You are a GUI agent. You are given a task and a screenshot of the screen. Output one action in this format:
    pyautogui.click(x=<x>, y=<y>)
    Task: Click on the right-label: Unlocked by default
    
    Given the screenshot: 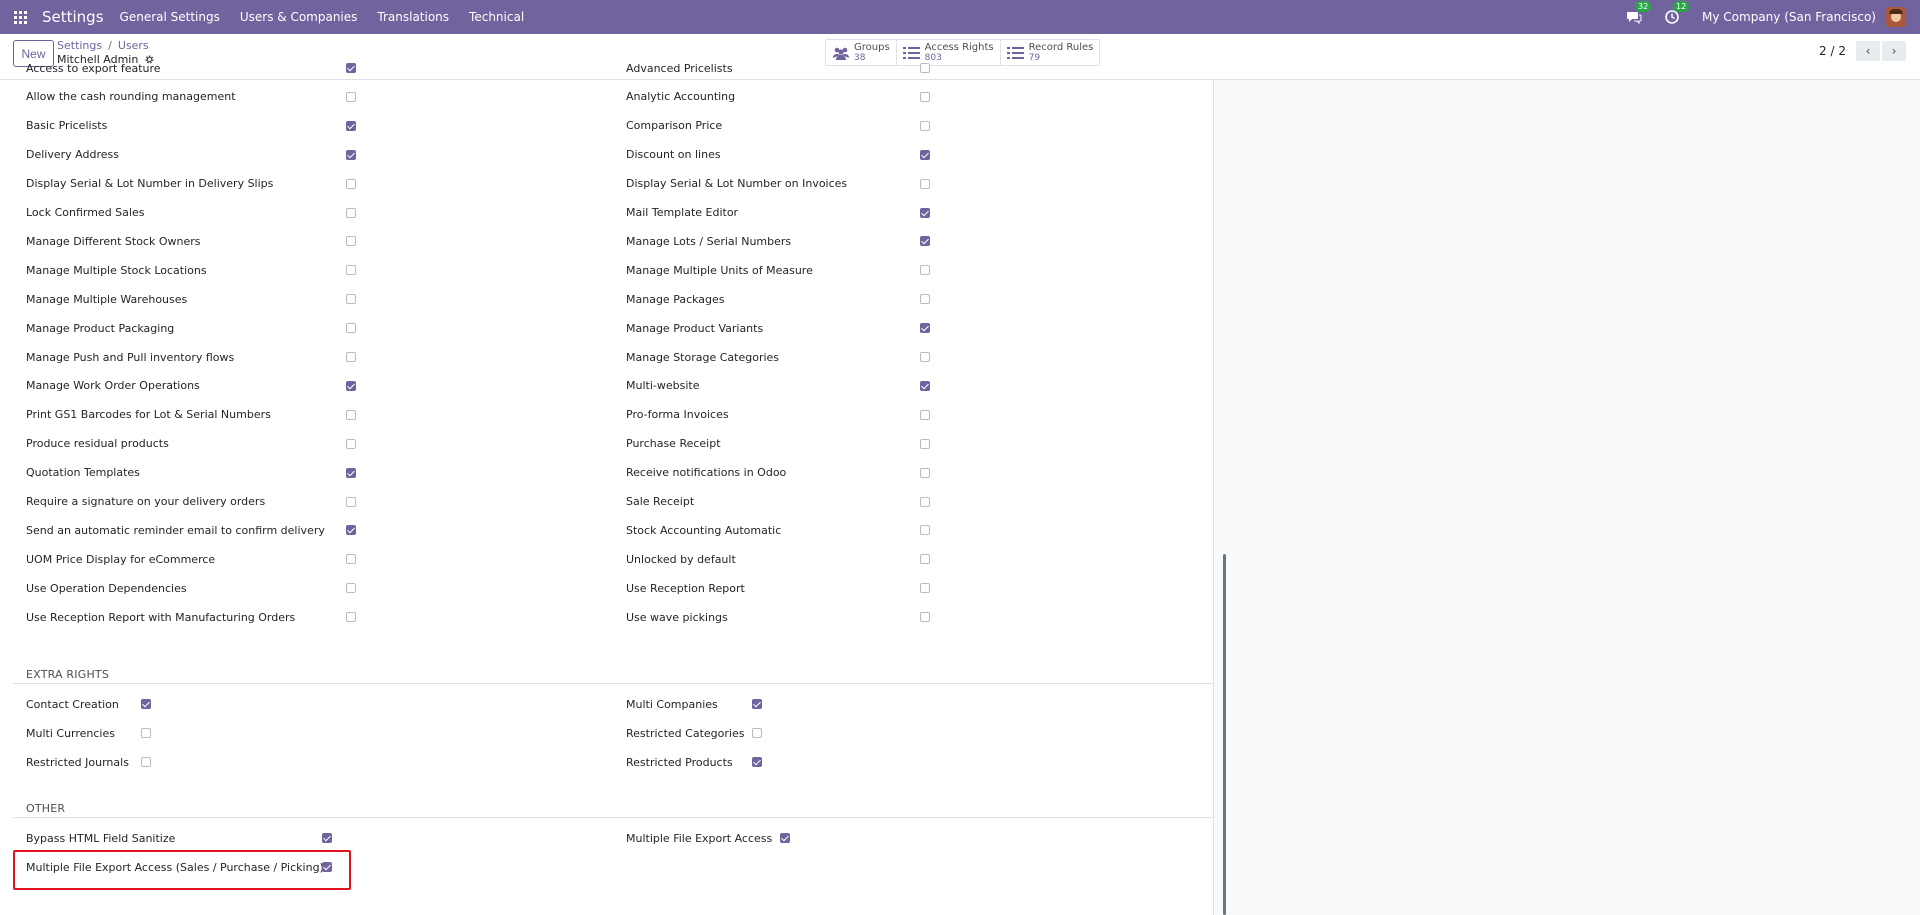 What is the action you would take?
    pyautogui.click(x=681, y=559)
    